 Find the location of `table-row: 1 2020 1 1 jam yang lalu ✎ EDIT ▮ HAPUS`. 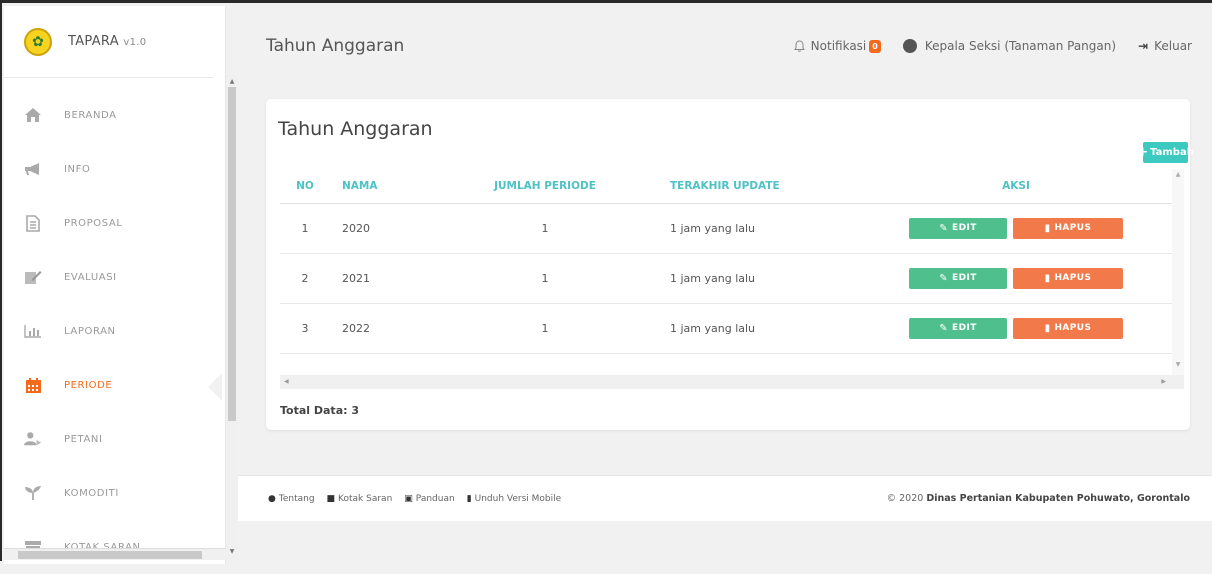

table-row: 1 2020 1 1 jam yang lalu ✎ EDIT ▮ HAPUS is located at coordinates (726, 228).